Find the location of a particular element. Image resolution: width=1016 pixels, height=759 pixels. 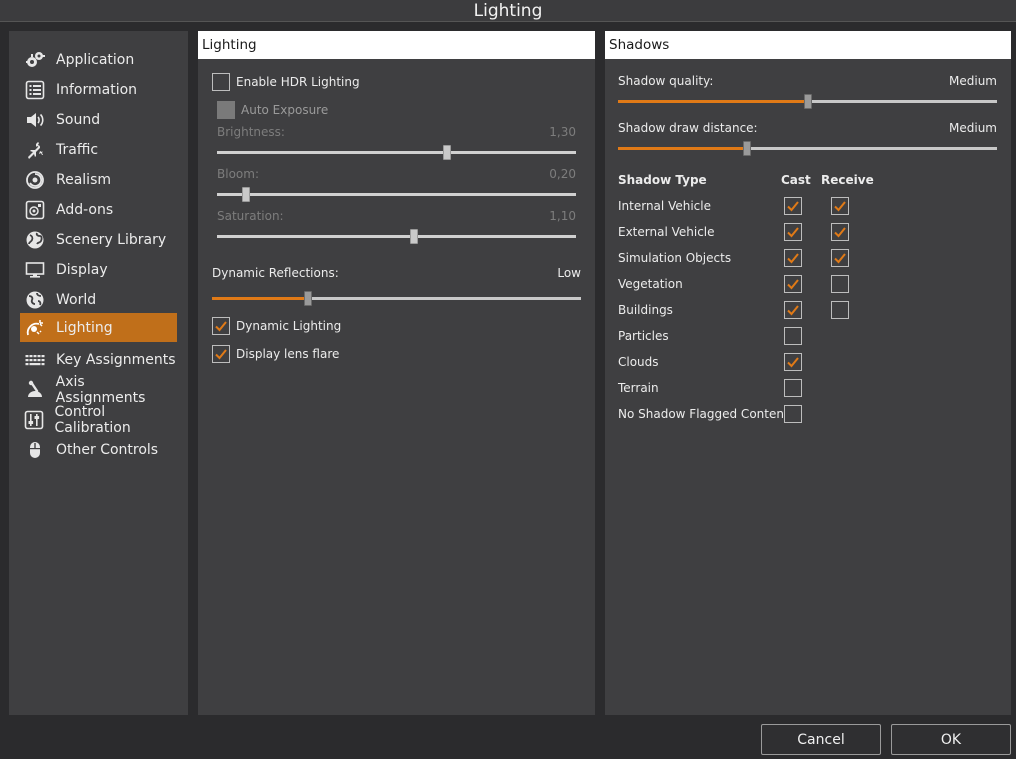

bloom-value: 0,20 is located at coordinates (562, 174).